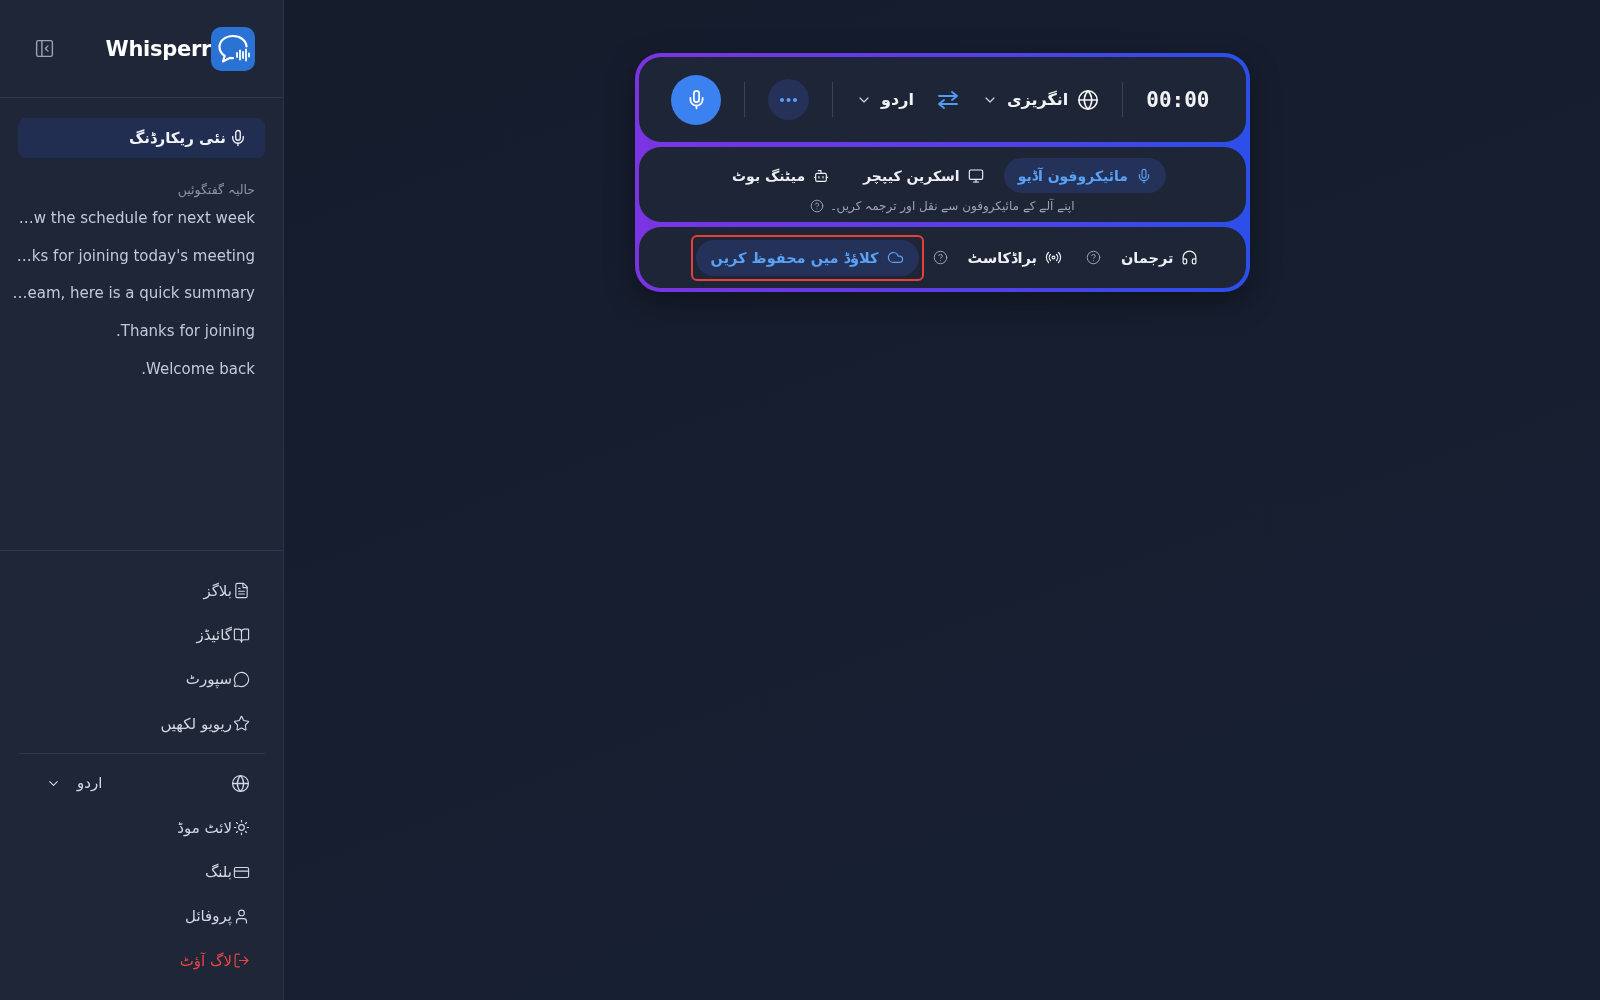 This screenshot has height=1000, width=1600. What do you see at coordinates (1040, 99) in the screenshot?
I see `source-language-select: انگریزی` at bounding box center [1040, 99].